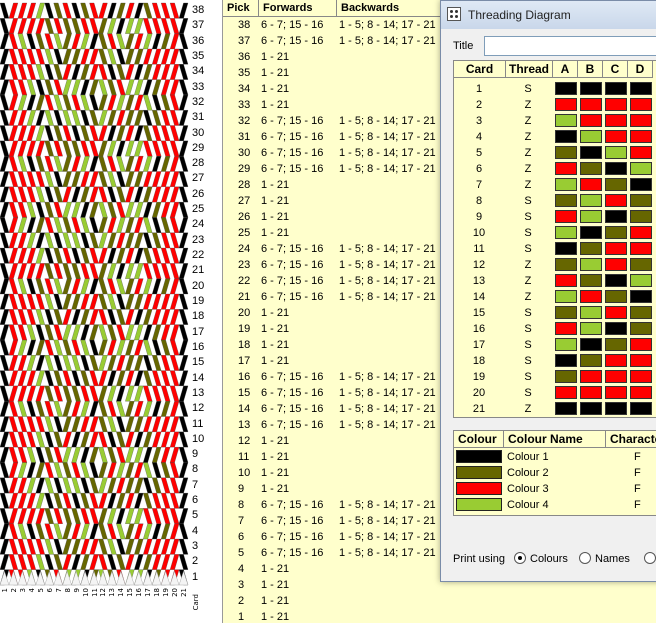  I want to click on title-input, so click(570, 46).